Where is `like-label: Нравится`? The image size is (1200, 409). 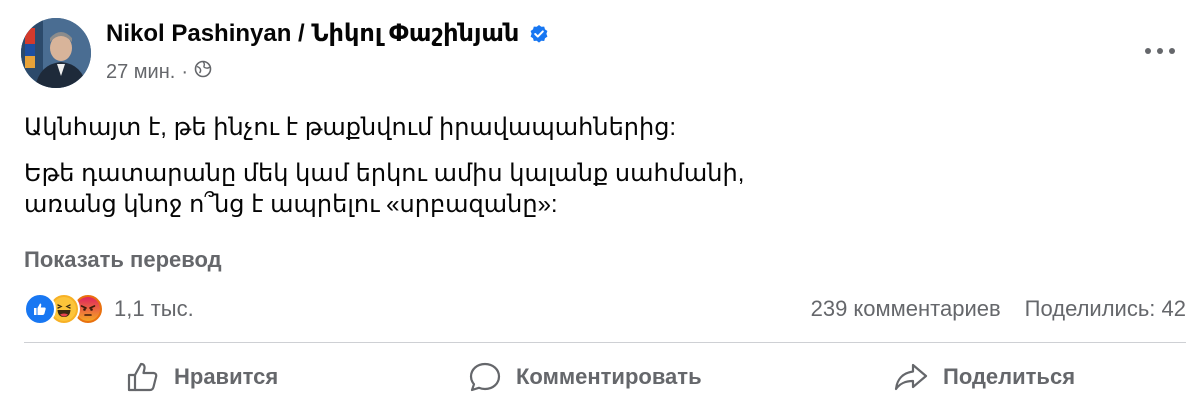
like-label: Нравится is located at coordinates (226, 376).